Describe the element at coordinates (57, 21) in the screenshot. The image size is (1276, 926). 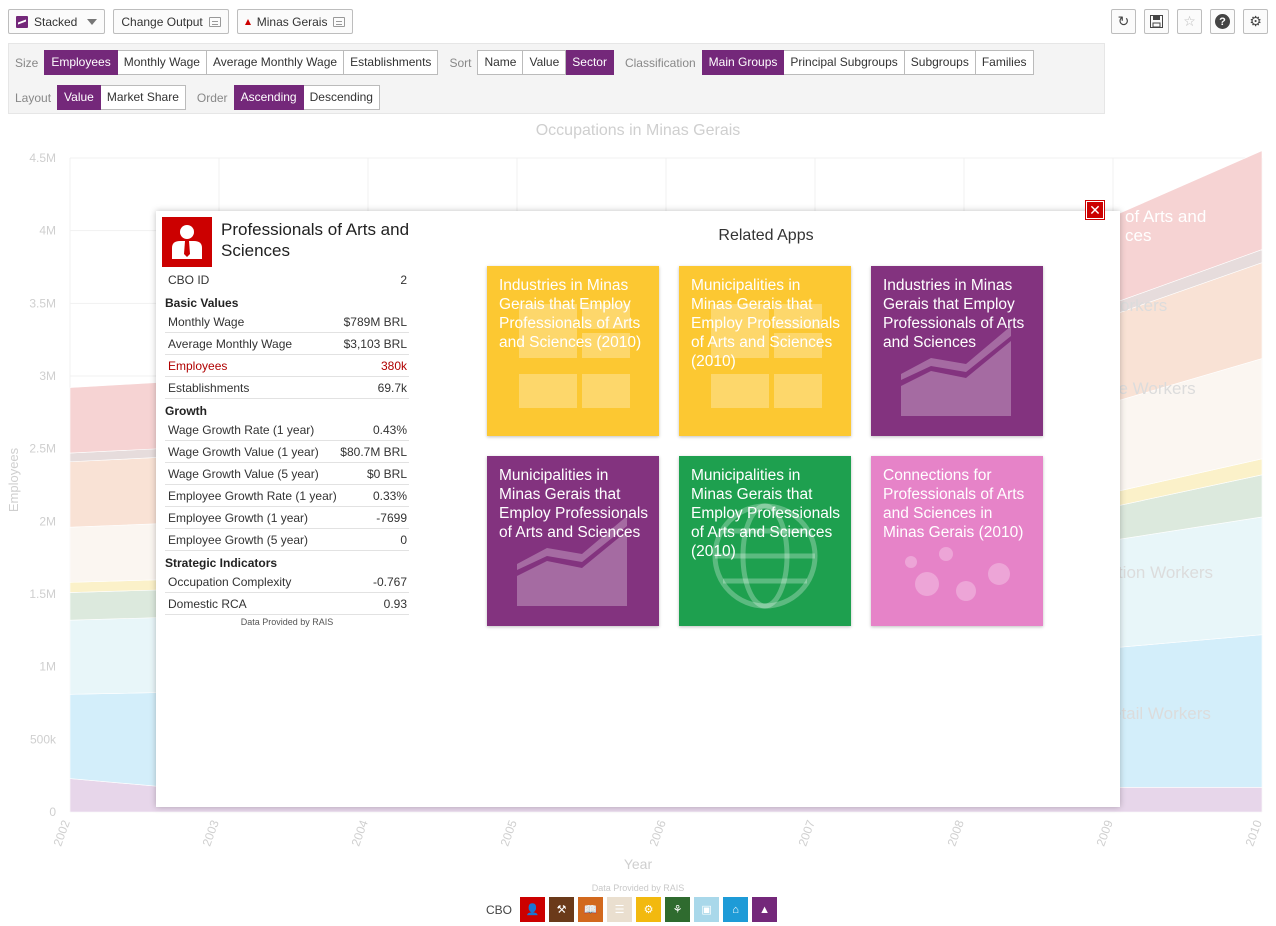
I see `viz-type-select: Stacked` at that location.